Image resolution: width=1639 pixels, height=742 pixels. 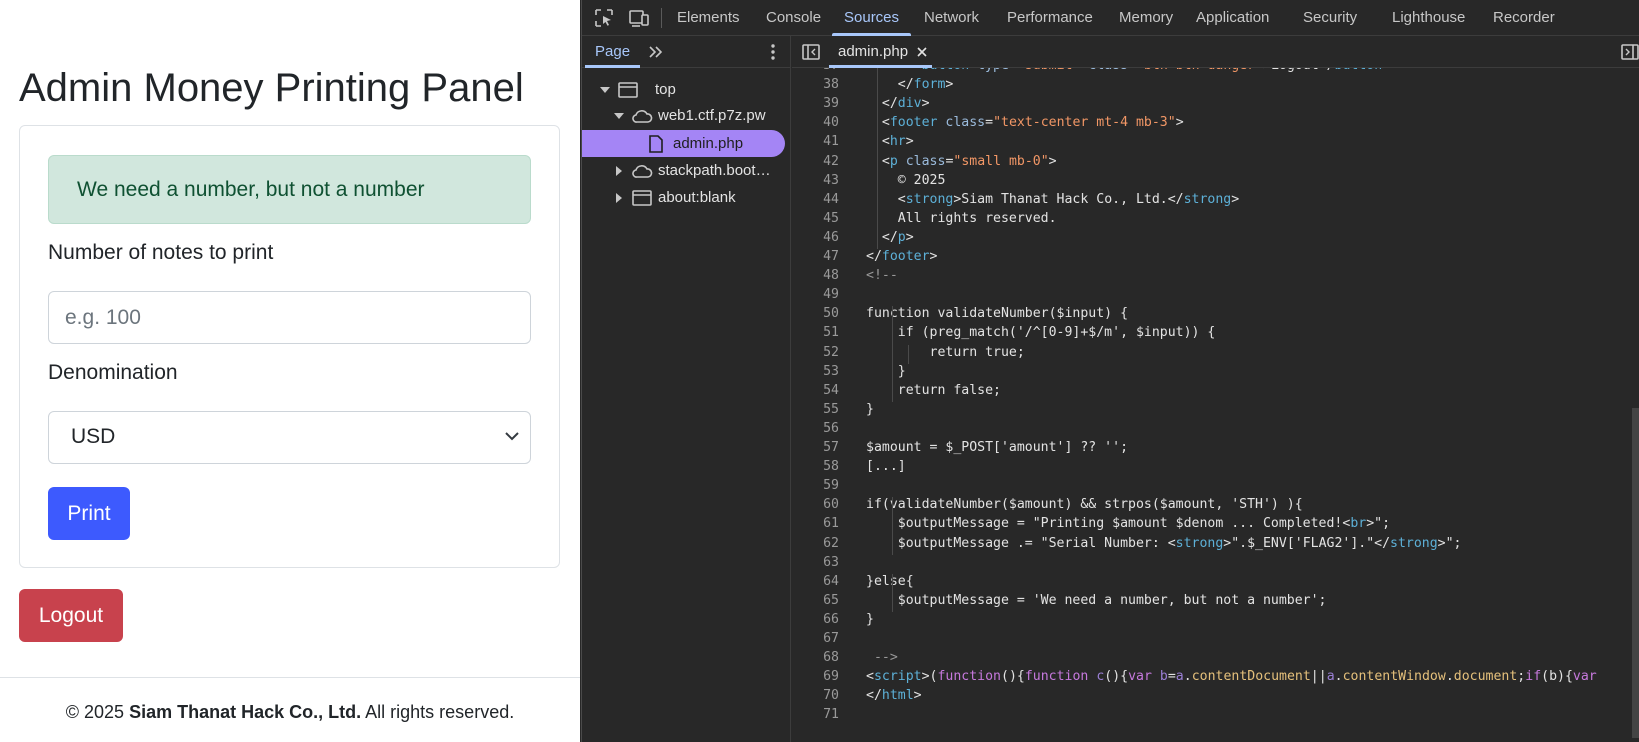 I want to click on code-line: 38 </form>, so click(x=1215, y=86).